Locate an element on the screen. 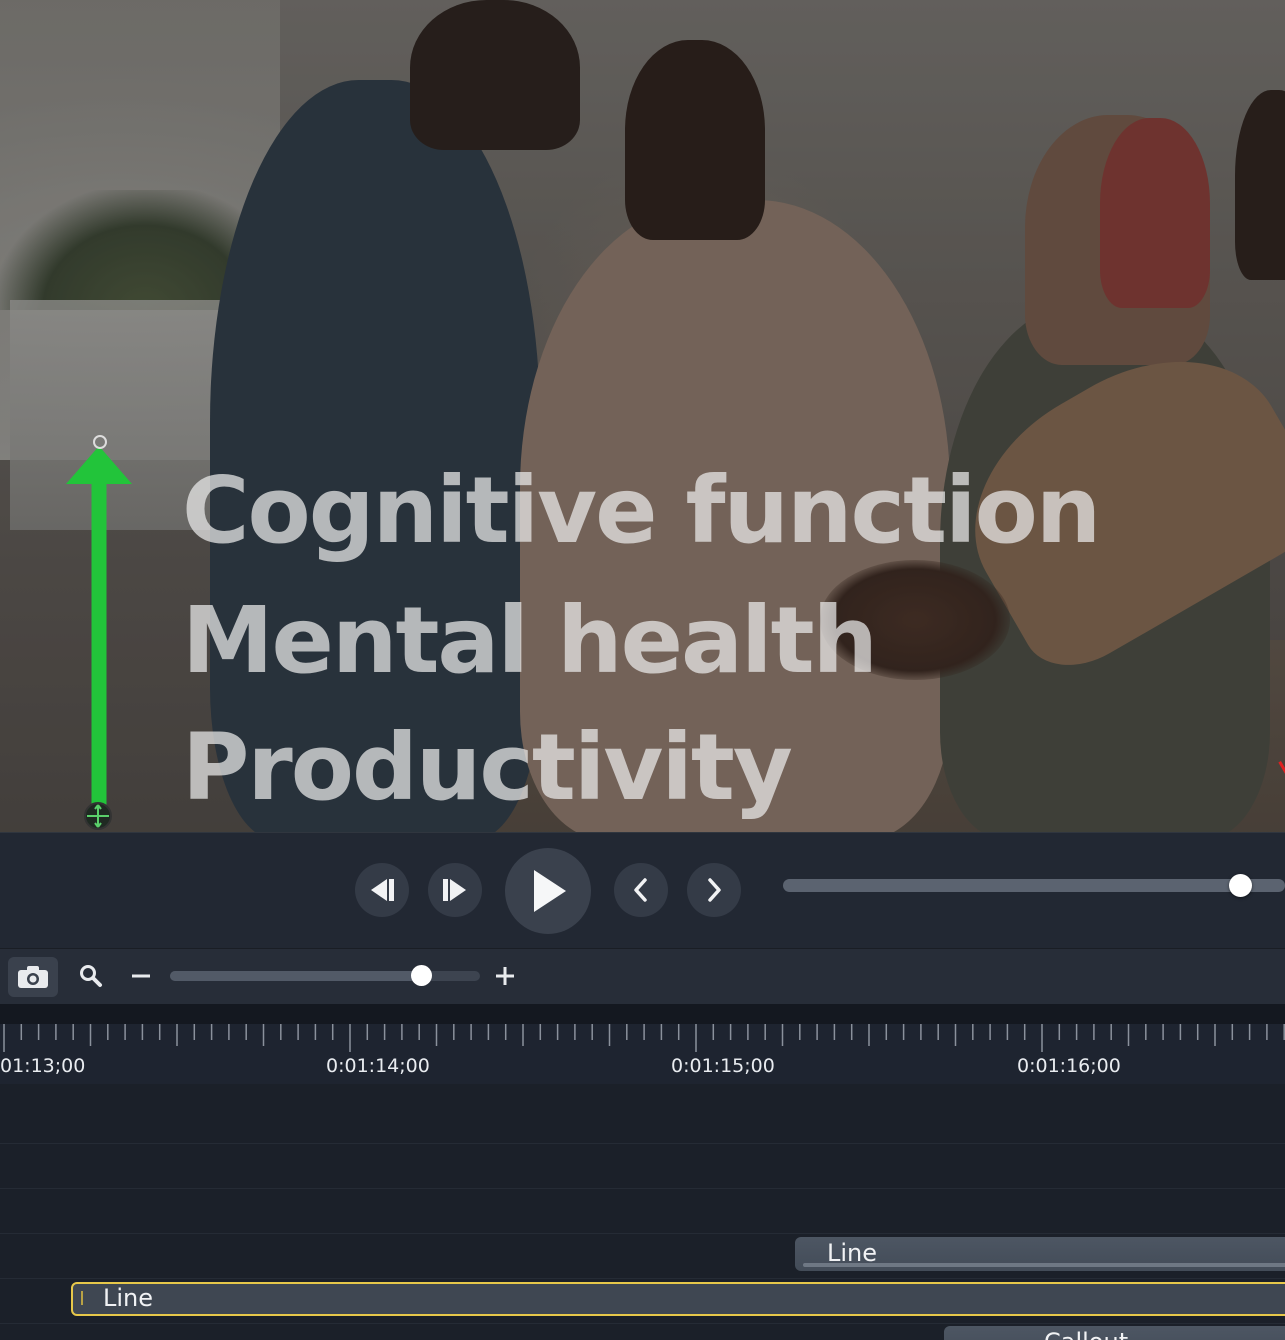 The width and height of the screenshot is (1285, 1340). next-marker-button is located at coordinates (714, 890).